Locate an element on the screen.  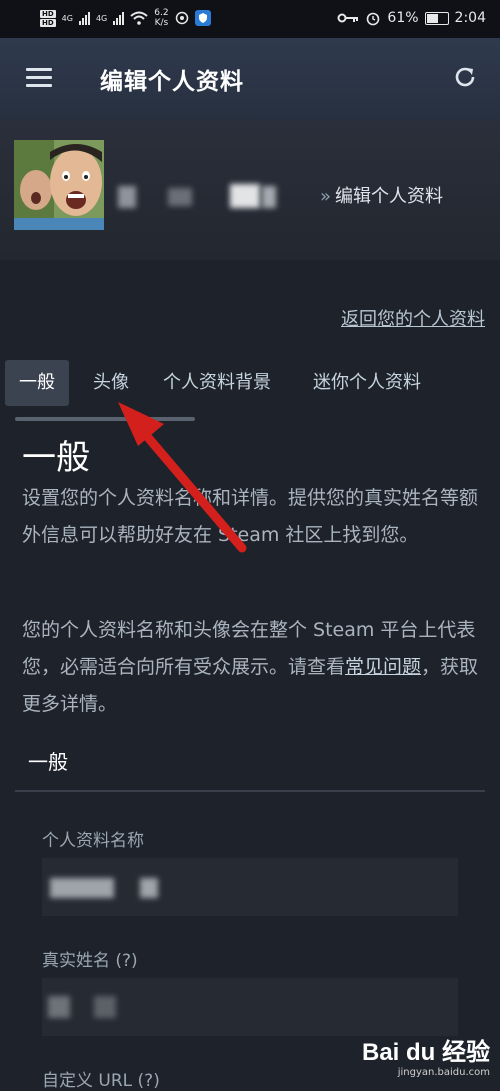
refresh-icon is located at coordinates (465, 77).